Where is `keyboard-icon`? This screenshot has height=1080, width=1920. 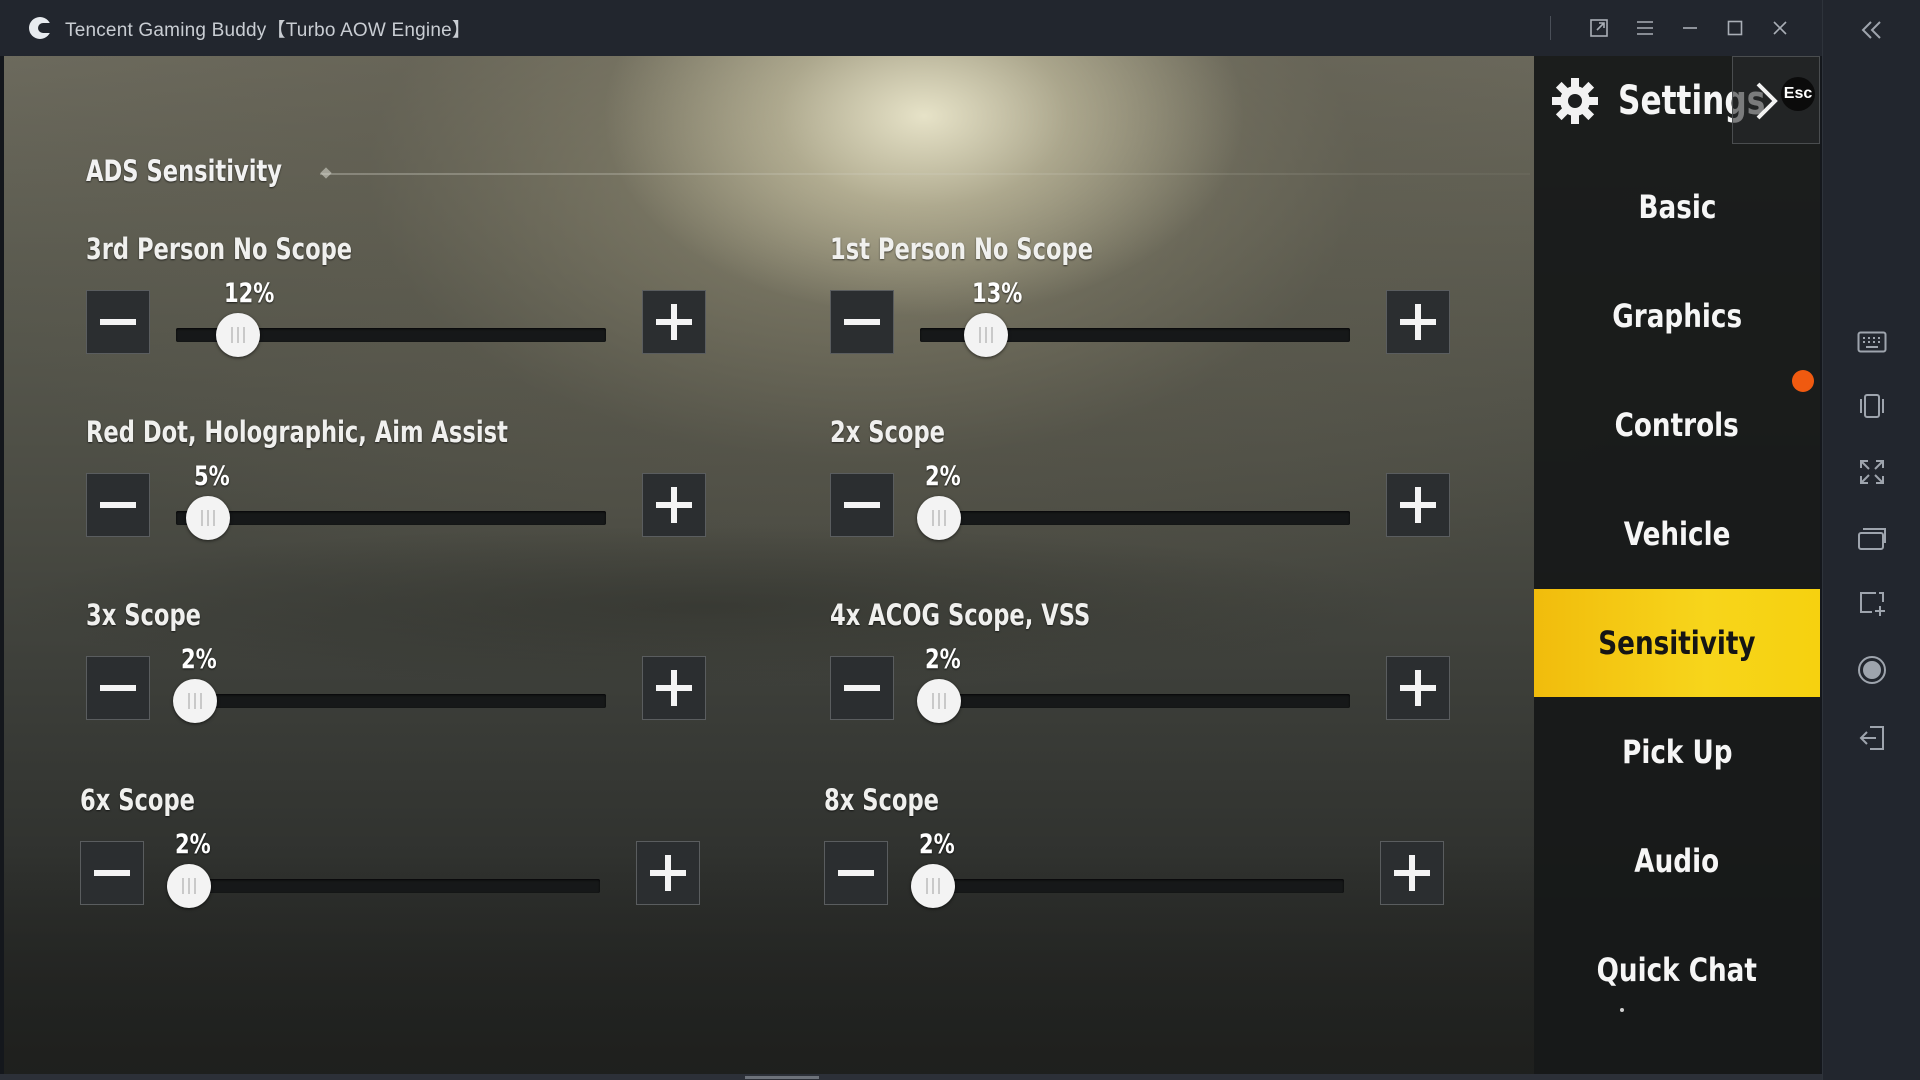
keyboard-icon is located at coordinates (1871, 342).